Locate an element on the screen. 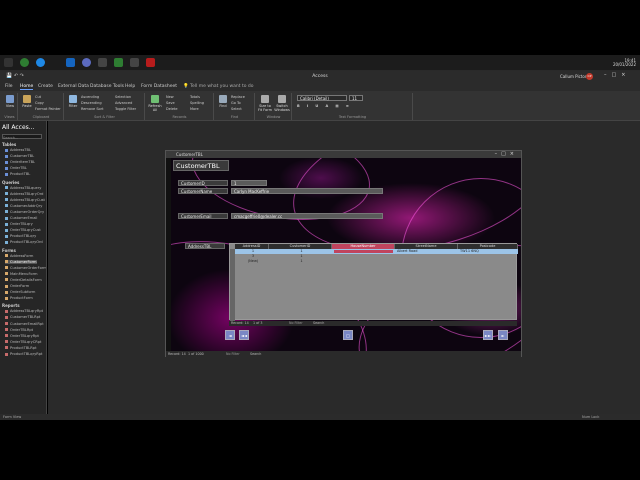 This screenshot has width=640, height=480. find-button: Find is located at coordinates (223, 101).